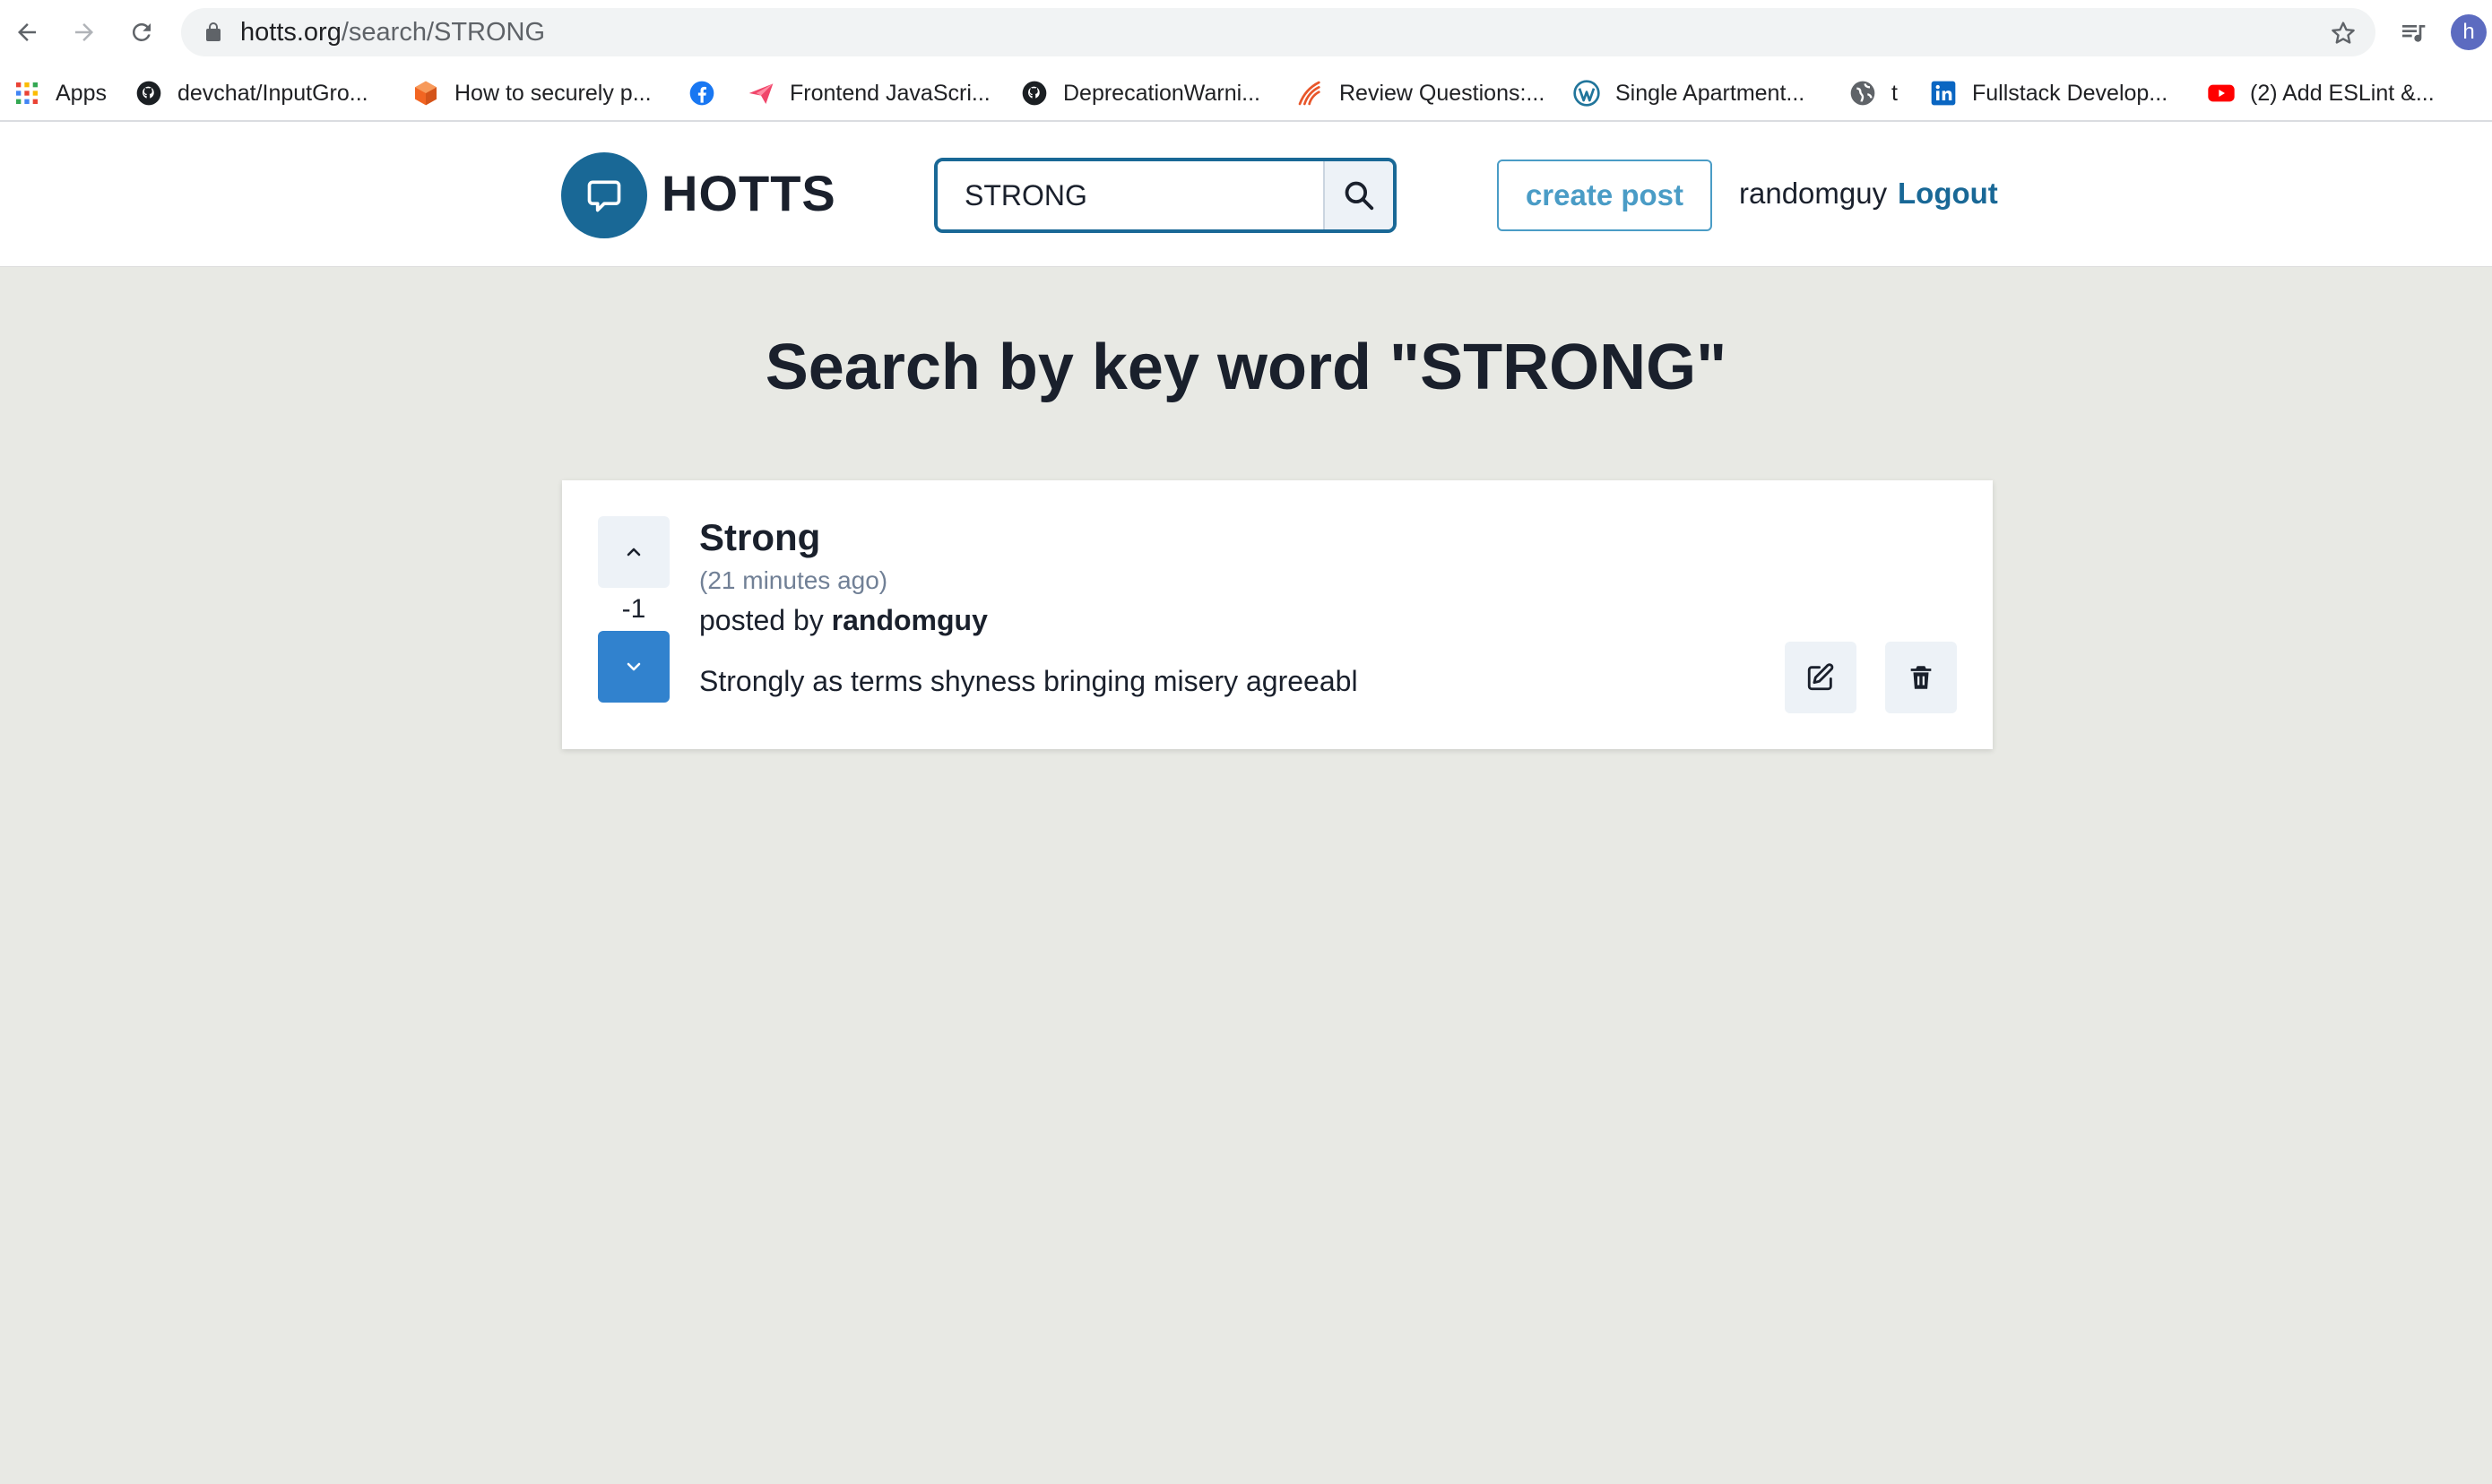 This screenshot has height=1484, width=2492. I want to click on bookmark-star-icon, so click(2344, 33).